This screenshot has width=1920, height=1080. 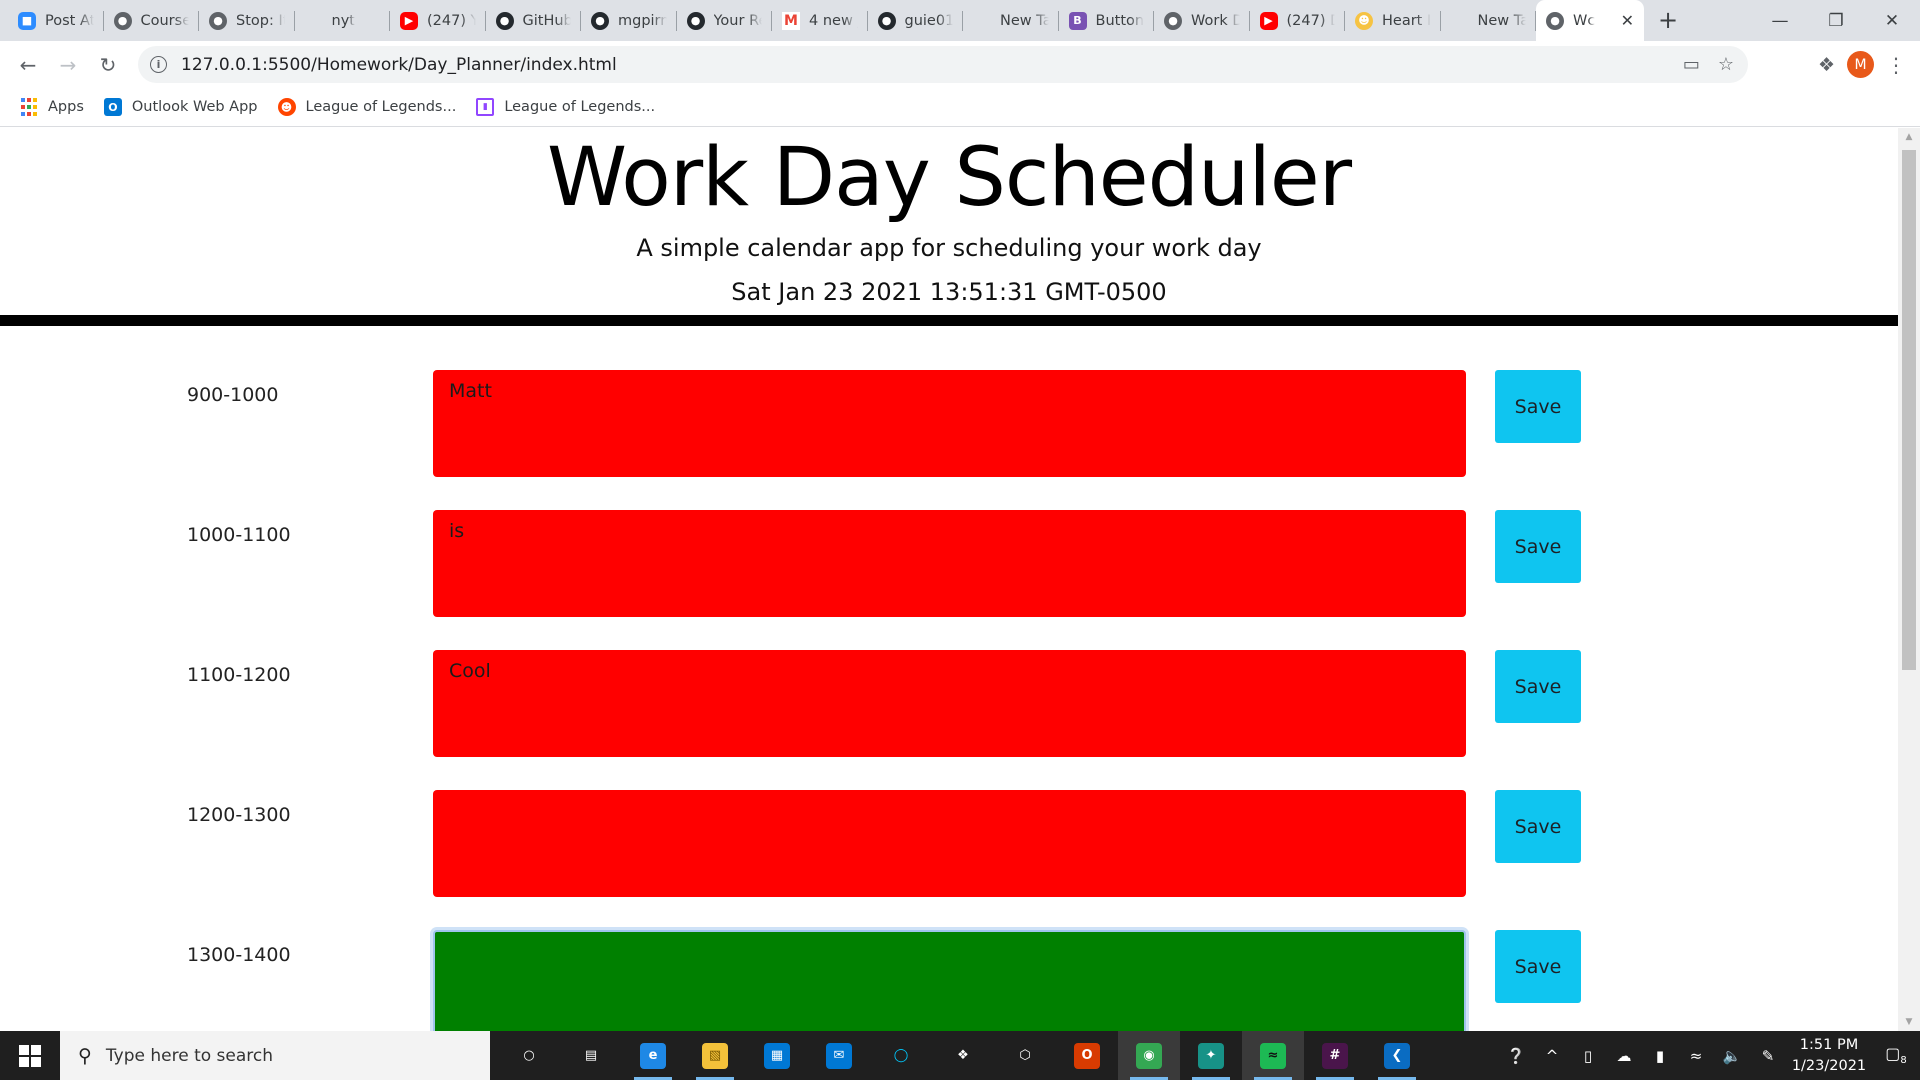 What do you see at coordinates (451, 20) in the screenshot?
I see `tab-title: (247) Y` at bounding box center [451, 20].